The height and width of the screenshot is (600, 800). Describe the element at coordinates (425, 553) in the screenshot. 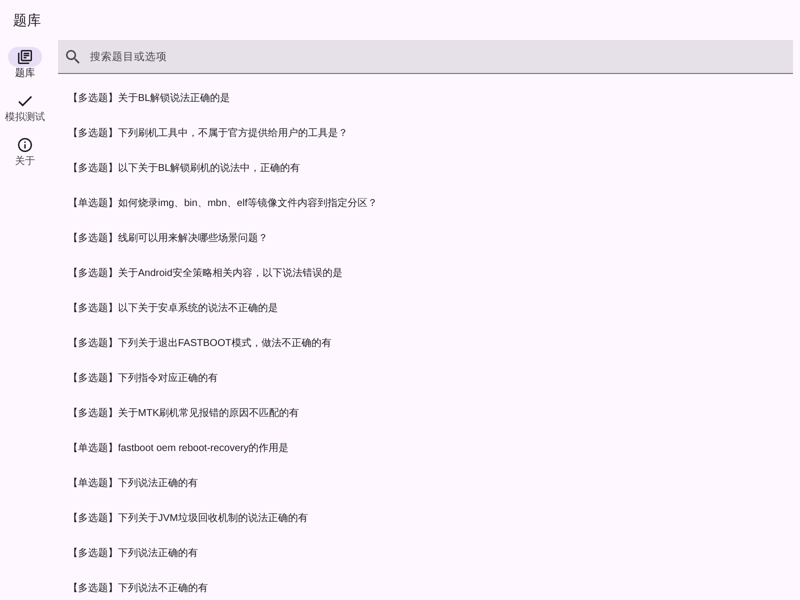

I see `question-item: 【多选题】下列说法正确的有` at that location.